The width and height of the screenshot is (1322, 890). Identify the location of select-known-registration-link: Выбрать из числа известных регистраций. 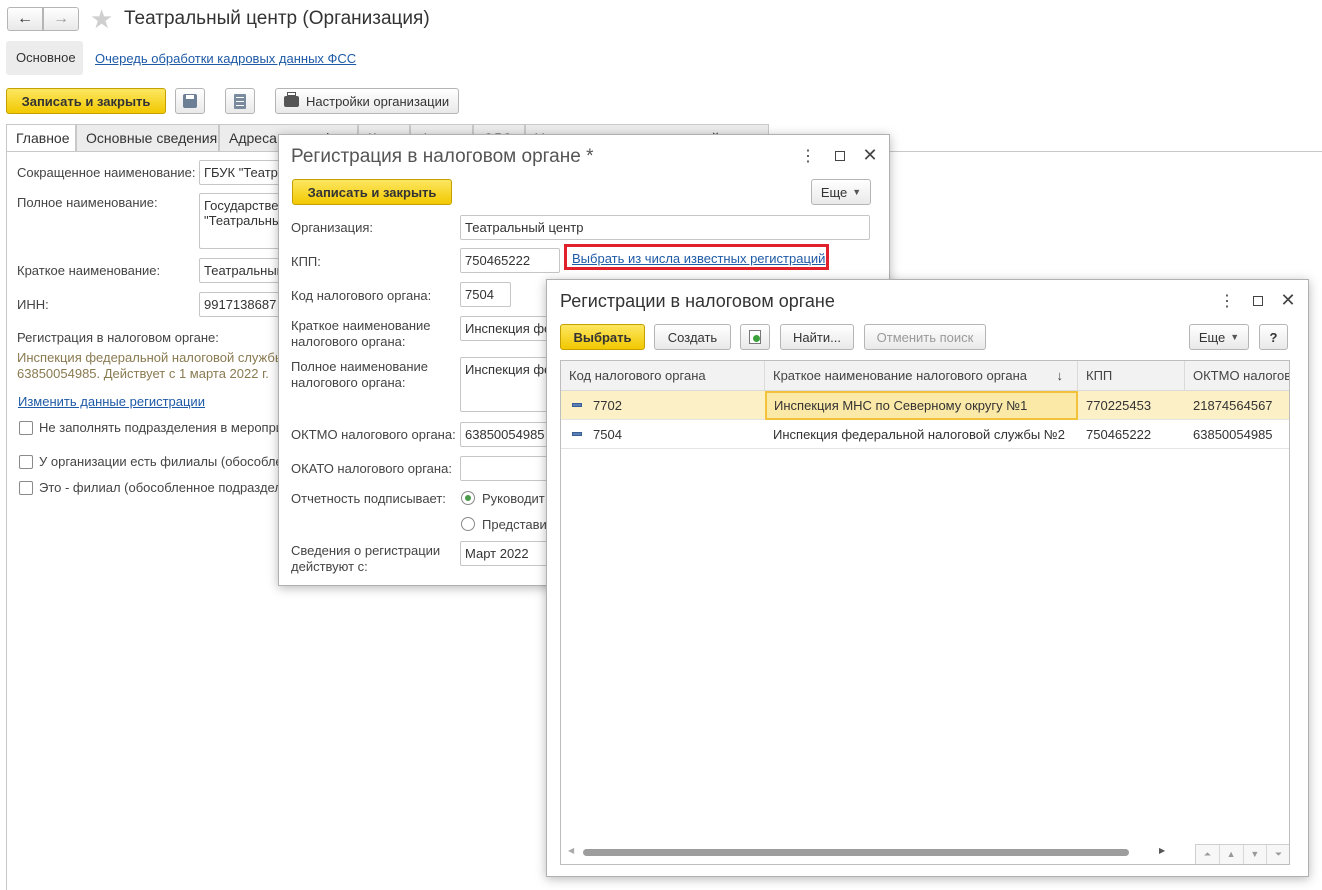
(698, 258).